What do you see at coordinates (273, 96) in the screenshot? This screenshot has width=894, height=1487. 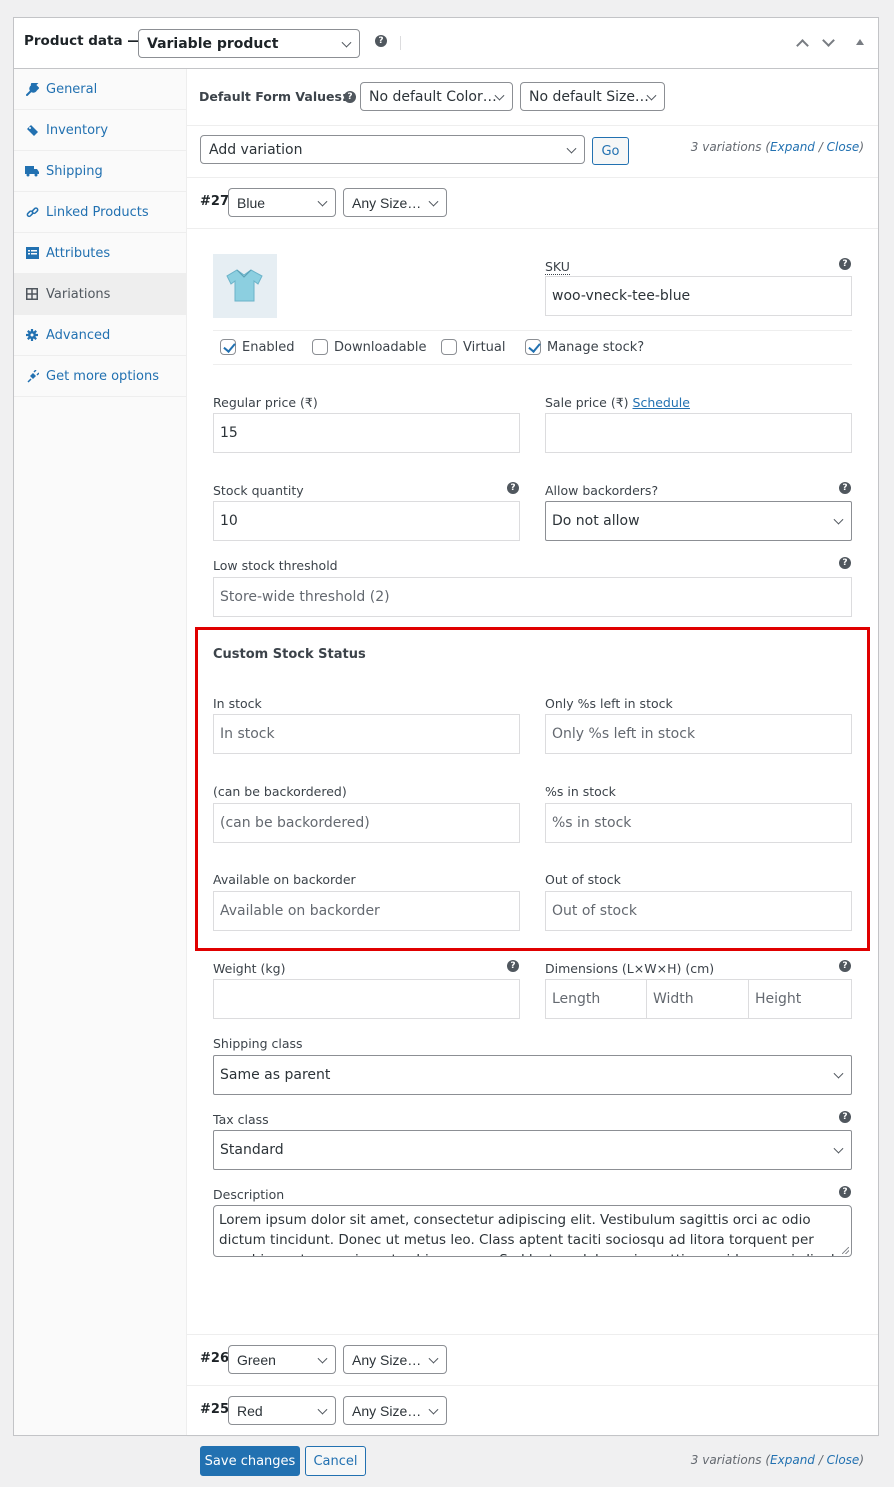 I see `default-form-values-label: Default Form Values:` at bounding box center [273, 96].